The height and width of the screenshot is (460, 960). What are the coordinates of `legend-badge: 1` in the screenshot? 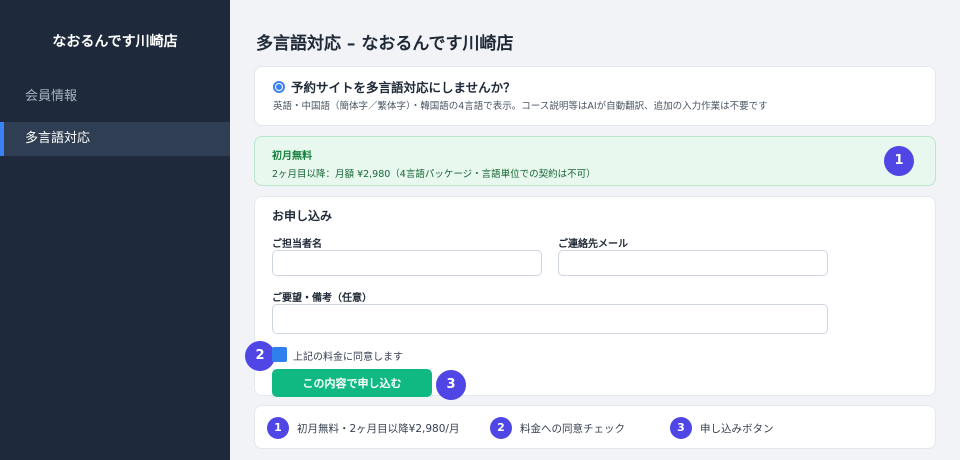 It's located at (278, 428).